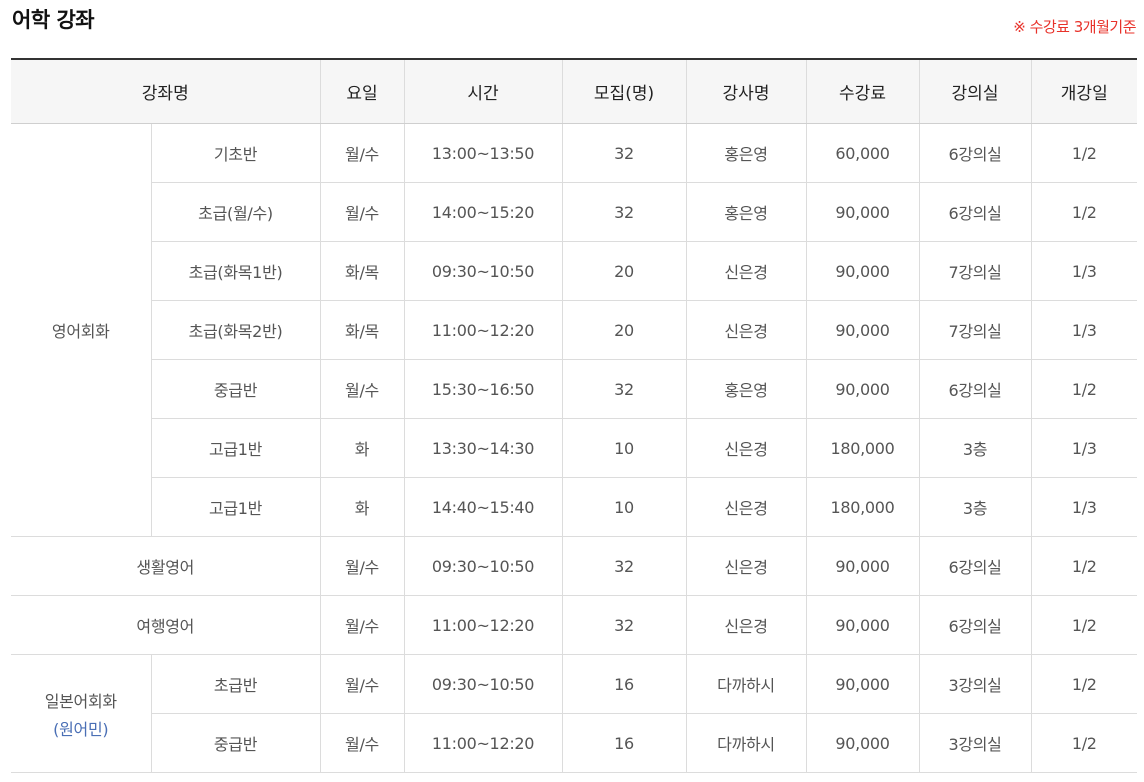 The width and height of the screenshot is (1144, 782). What do you see at coordinates (483, 91) in the screenshot?
I see `header-time: 시간` at bounding box center [483, 91].